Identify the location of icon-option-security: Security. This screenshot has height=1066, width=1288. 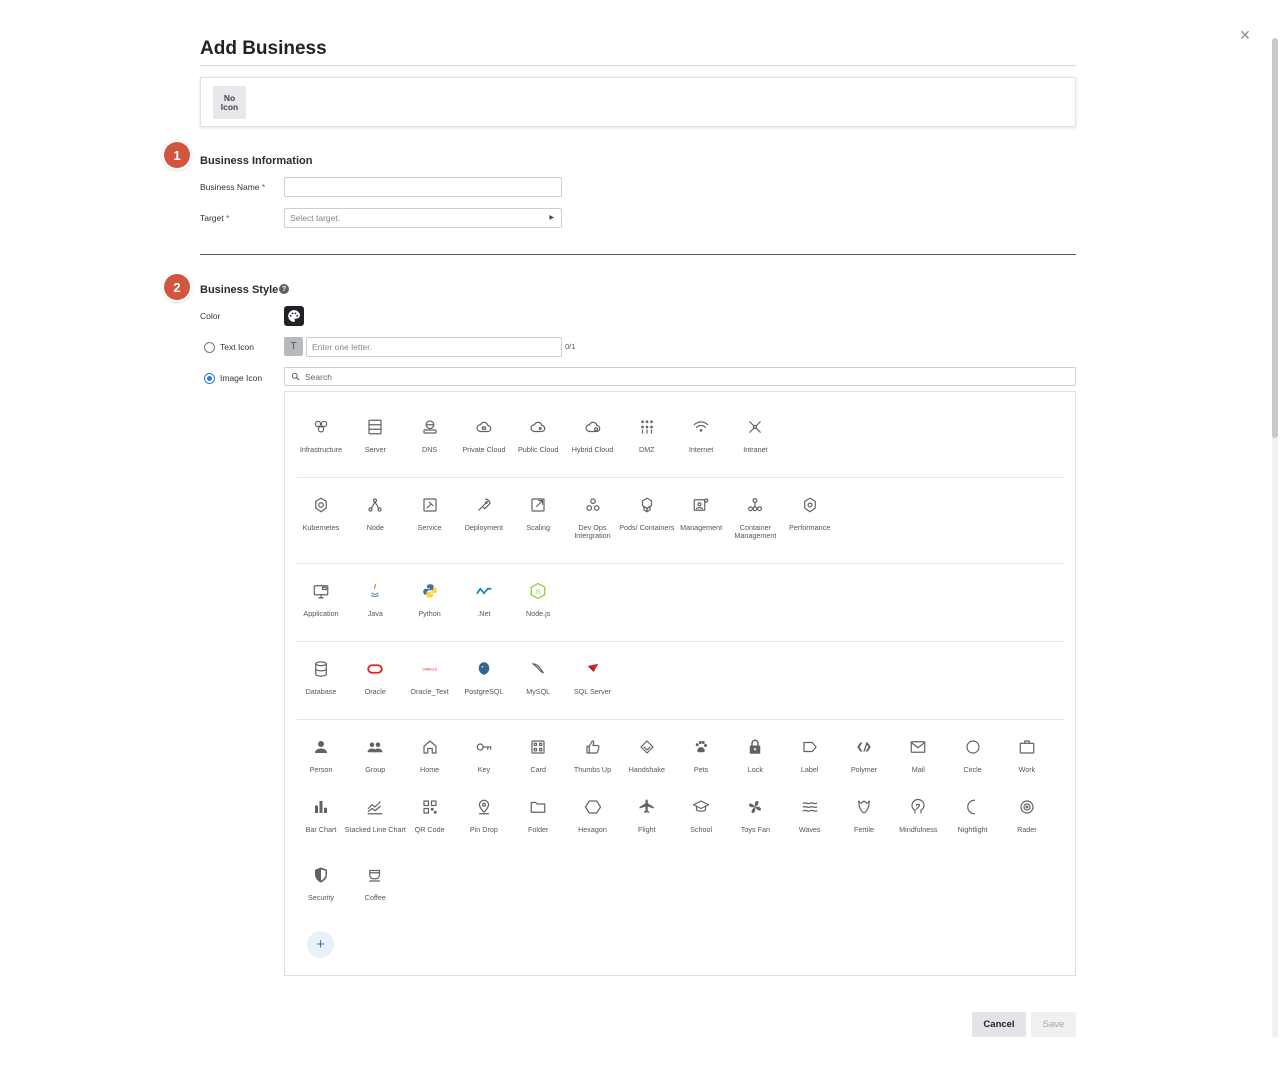
(321, 892).